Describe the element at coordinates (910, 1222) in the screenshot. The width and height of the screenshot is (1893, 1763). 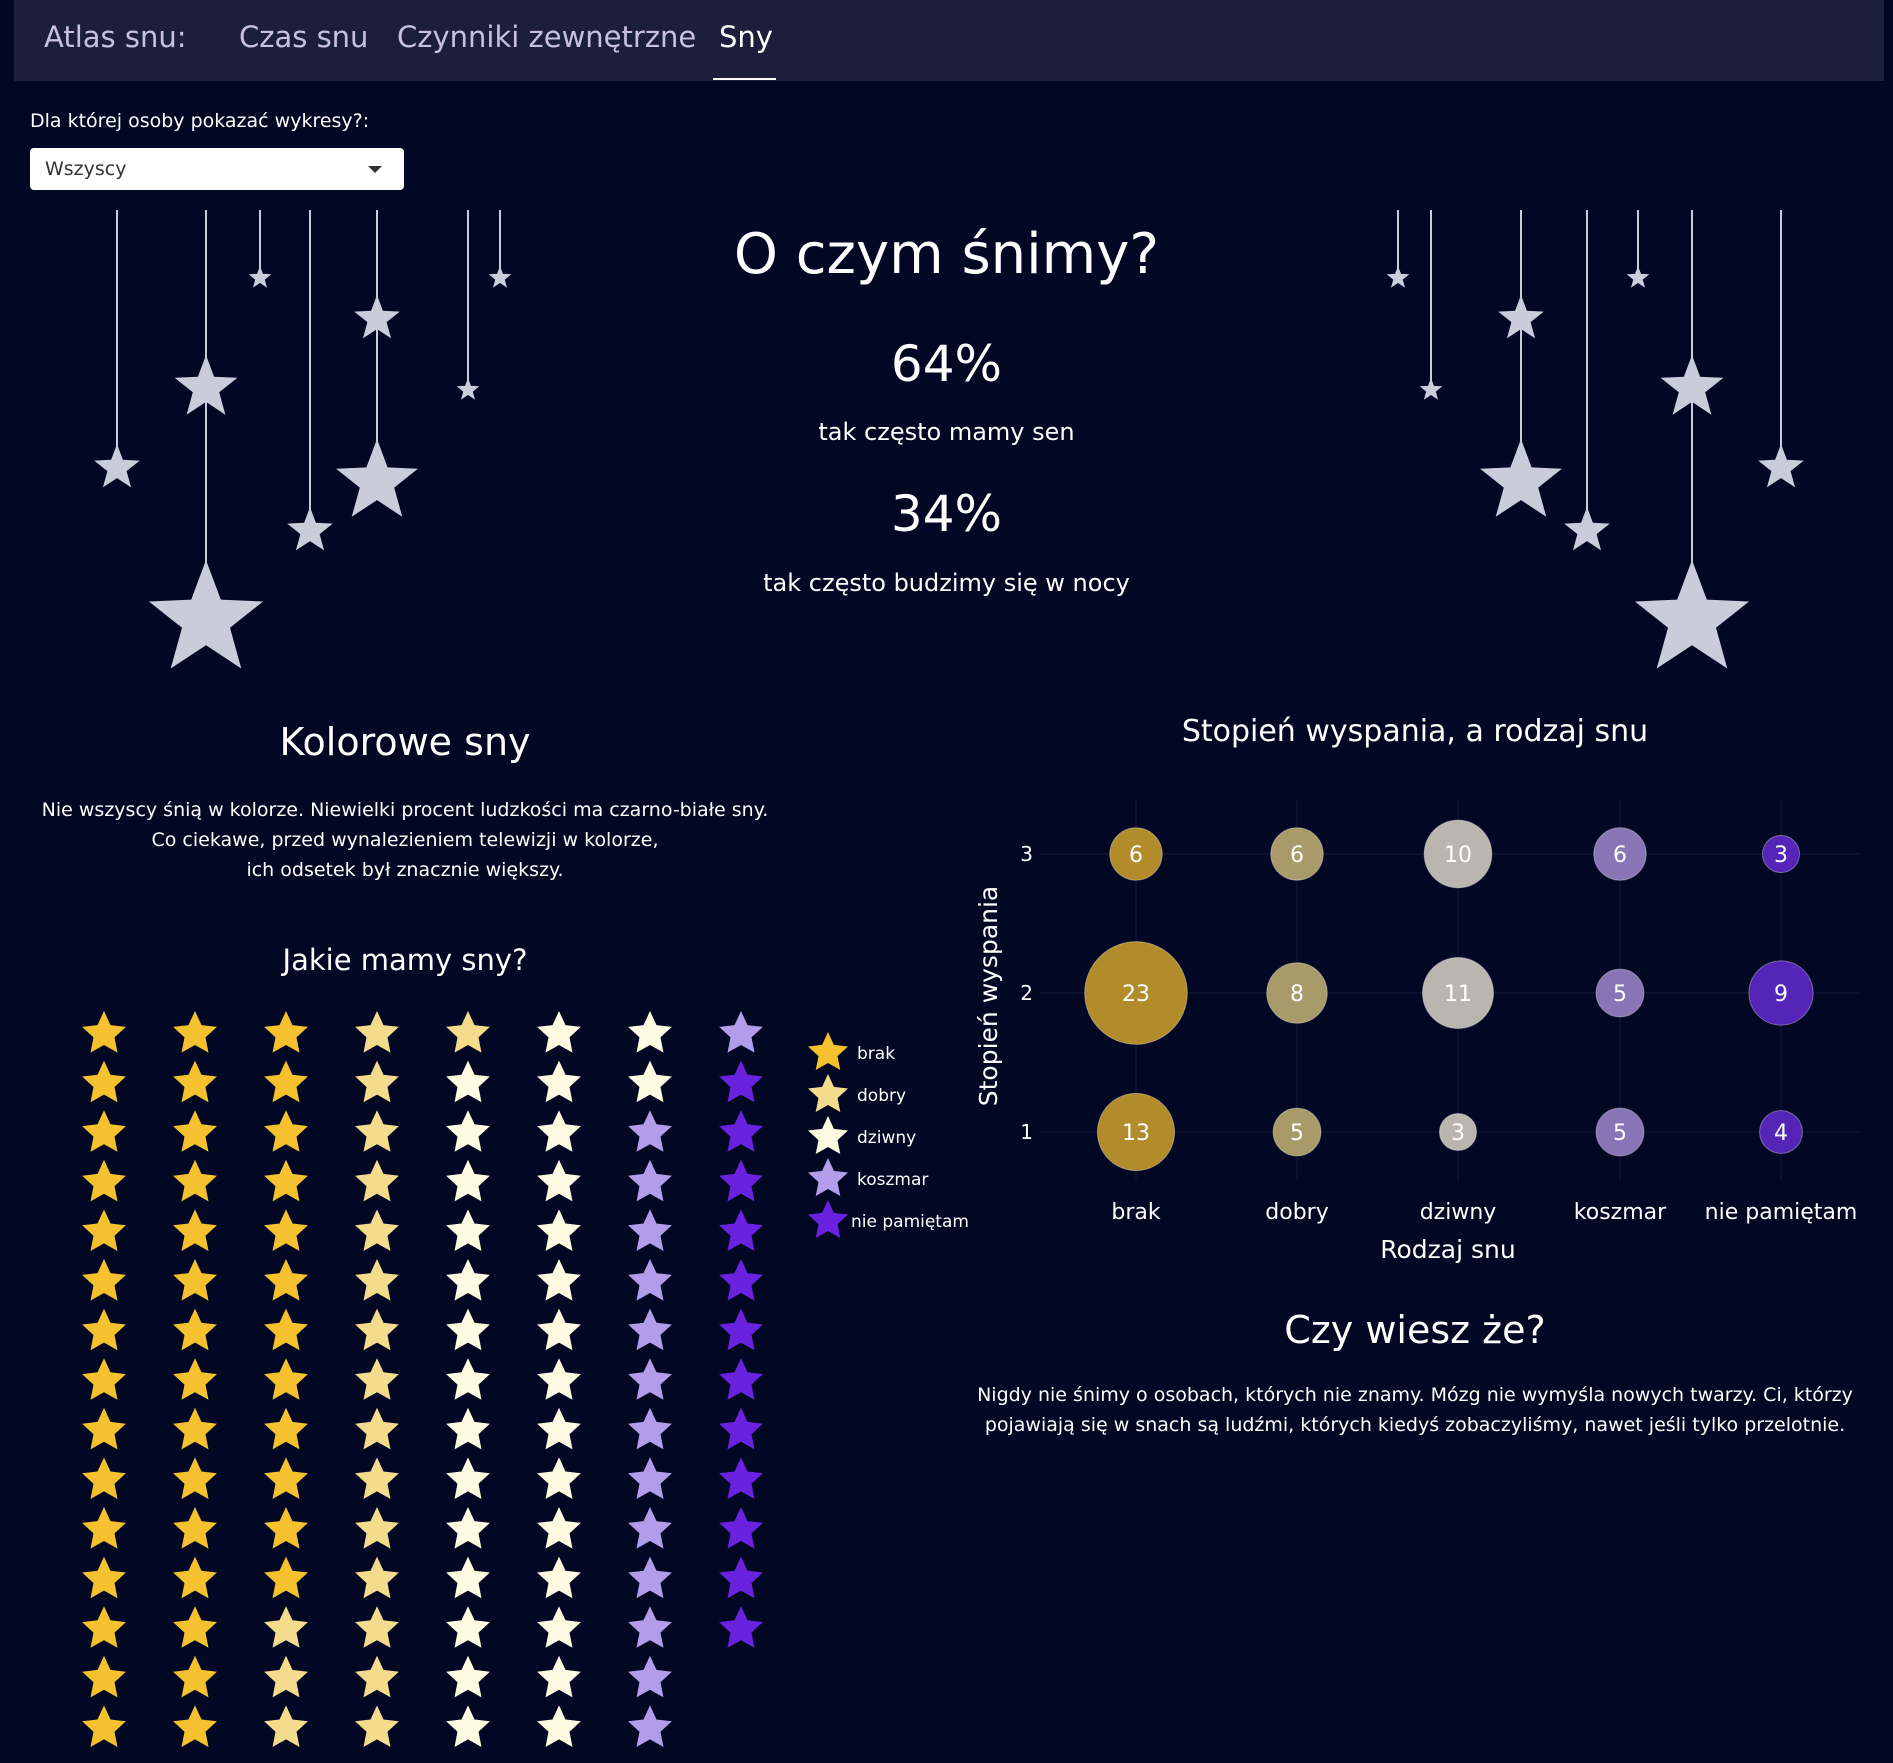
I see `legend-label: nie pamiętam` at that location.